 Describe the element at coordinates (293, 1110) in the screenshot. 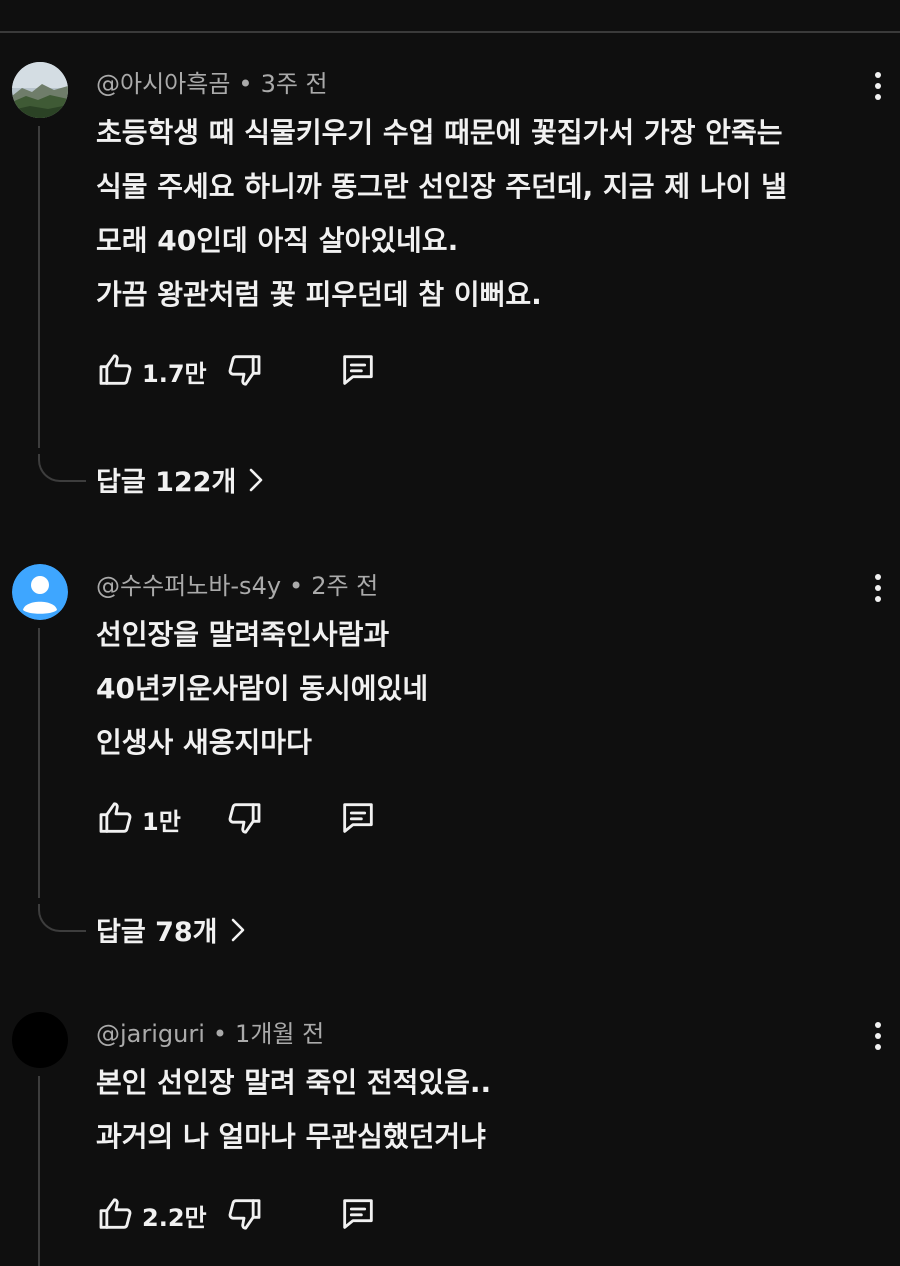

I see `comment-text: 본인 선인장 말려 죽인 전적있음.. 과거의 나 얼마나 무관심했던거냐` at that location.